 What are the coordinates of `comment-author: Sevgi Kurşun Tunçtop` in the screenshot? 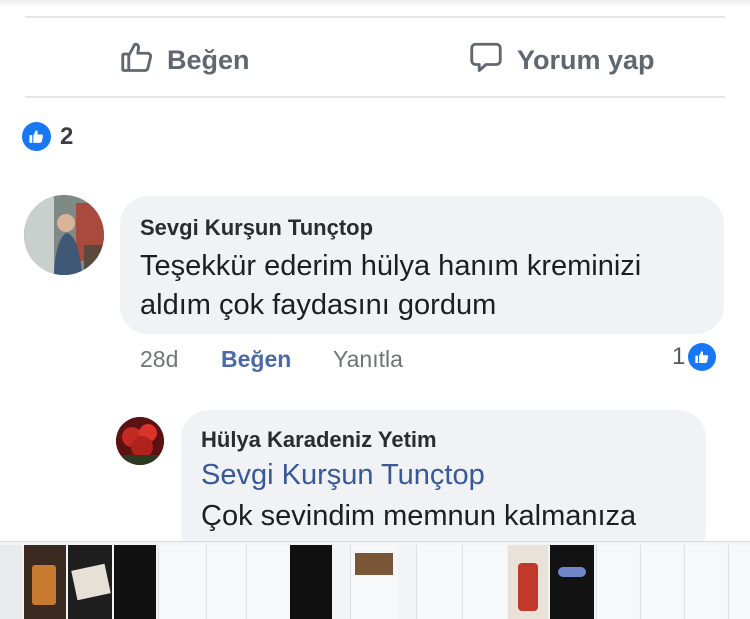 It's located at (256, 228).